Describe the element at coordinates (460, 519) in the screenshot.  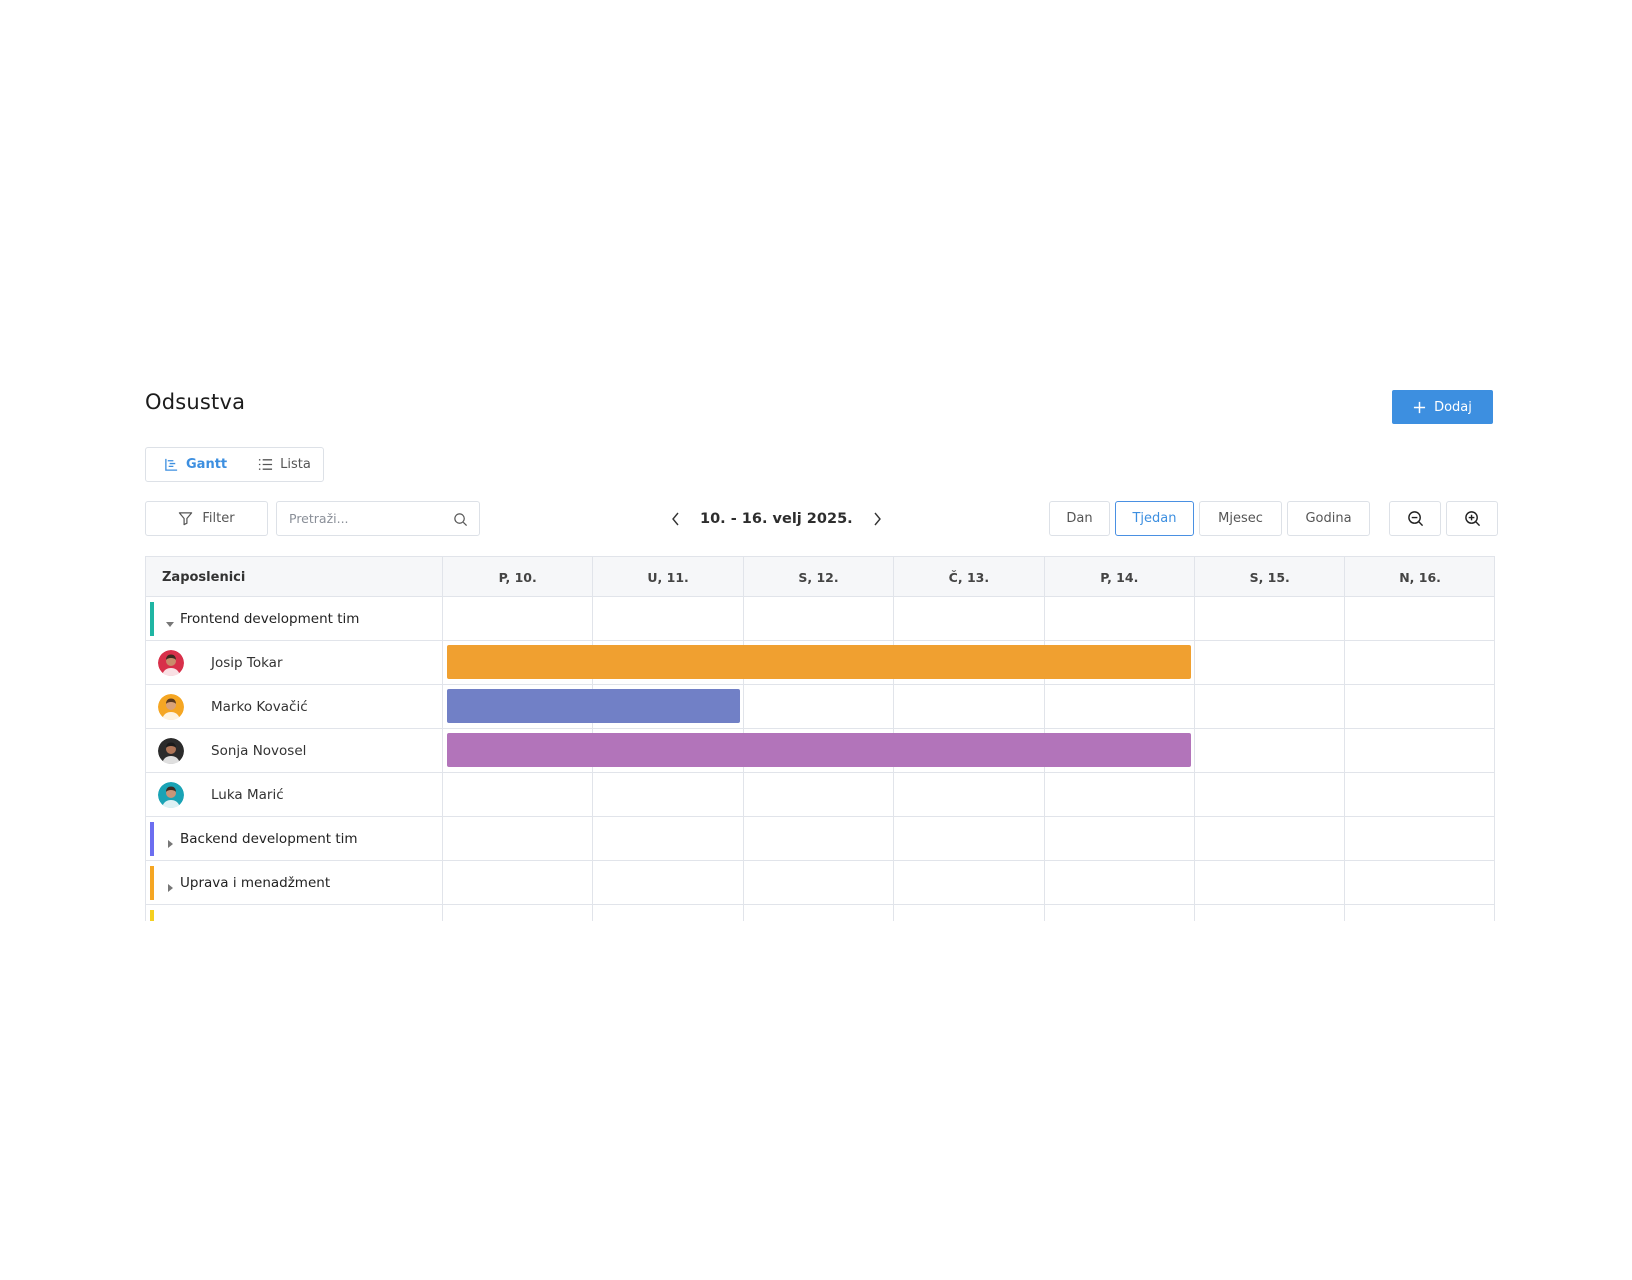
I see `search-icon` at that location.